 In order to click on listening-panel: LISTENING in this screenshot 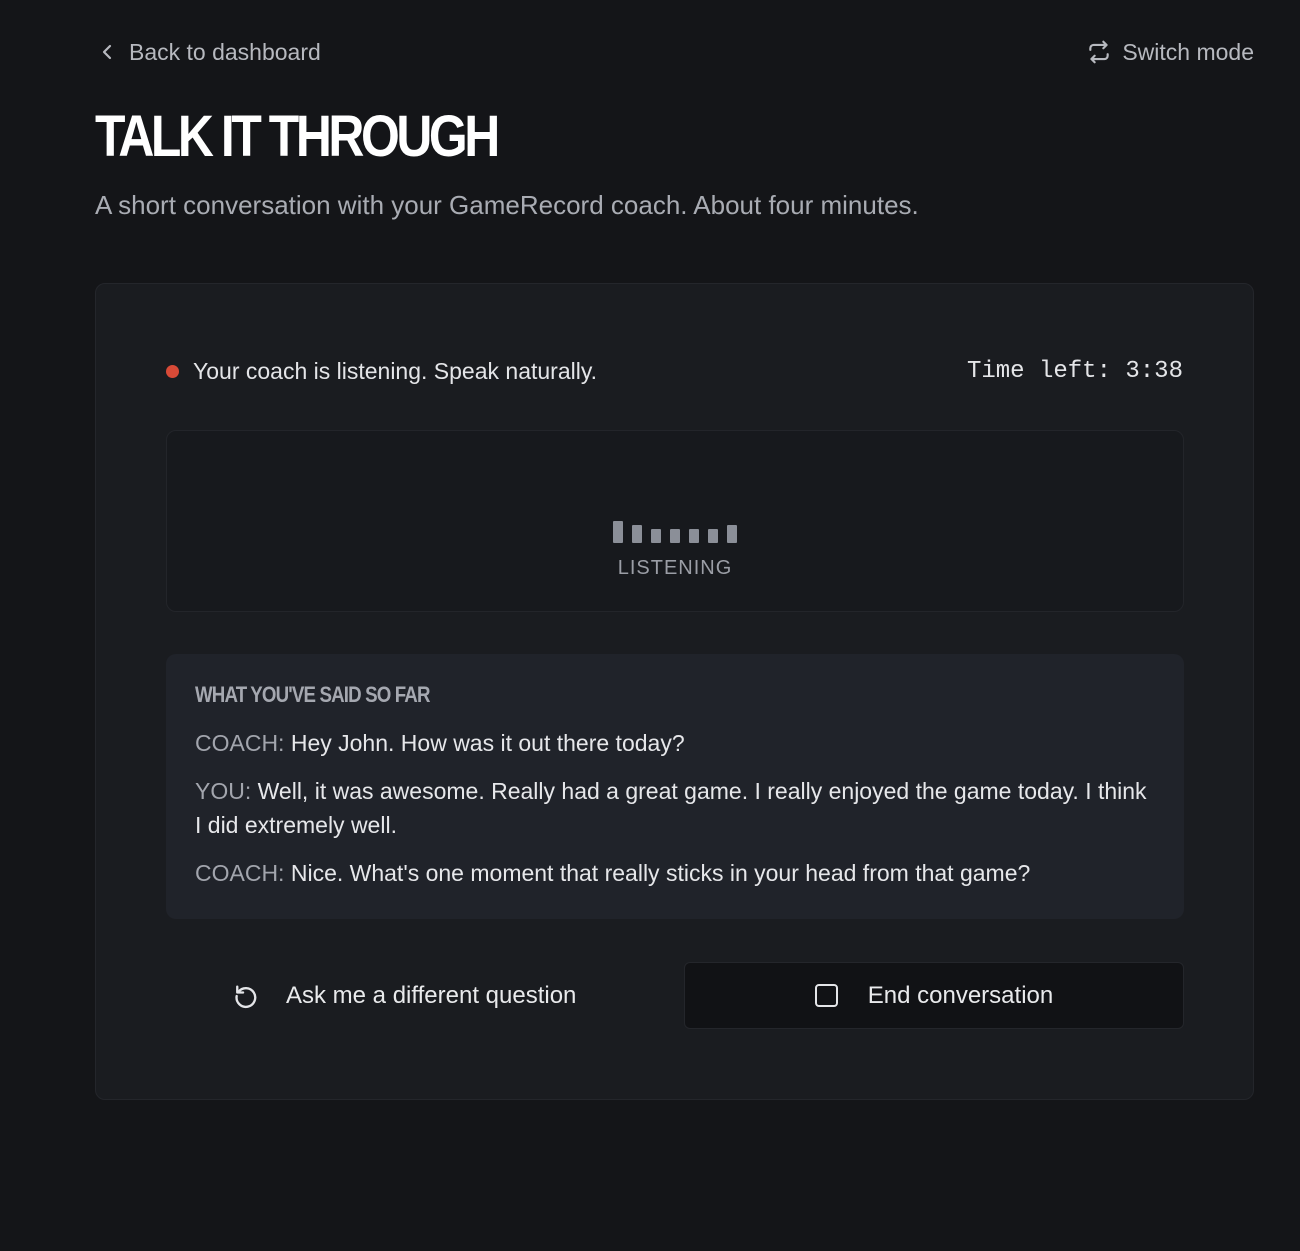, I will do `click(675, 521)`.